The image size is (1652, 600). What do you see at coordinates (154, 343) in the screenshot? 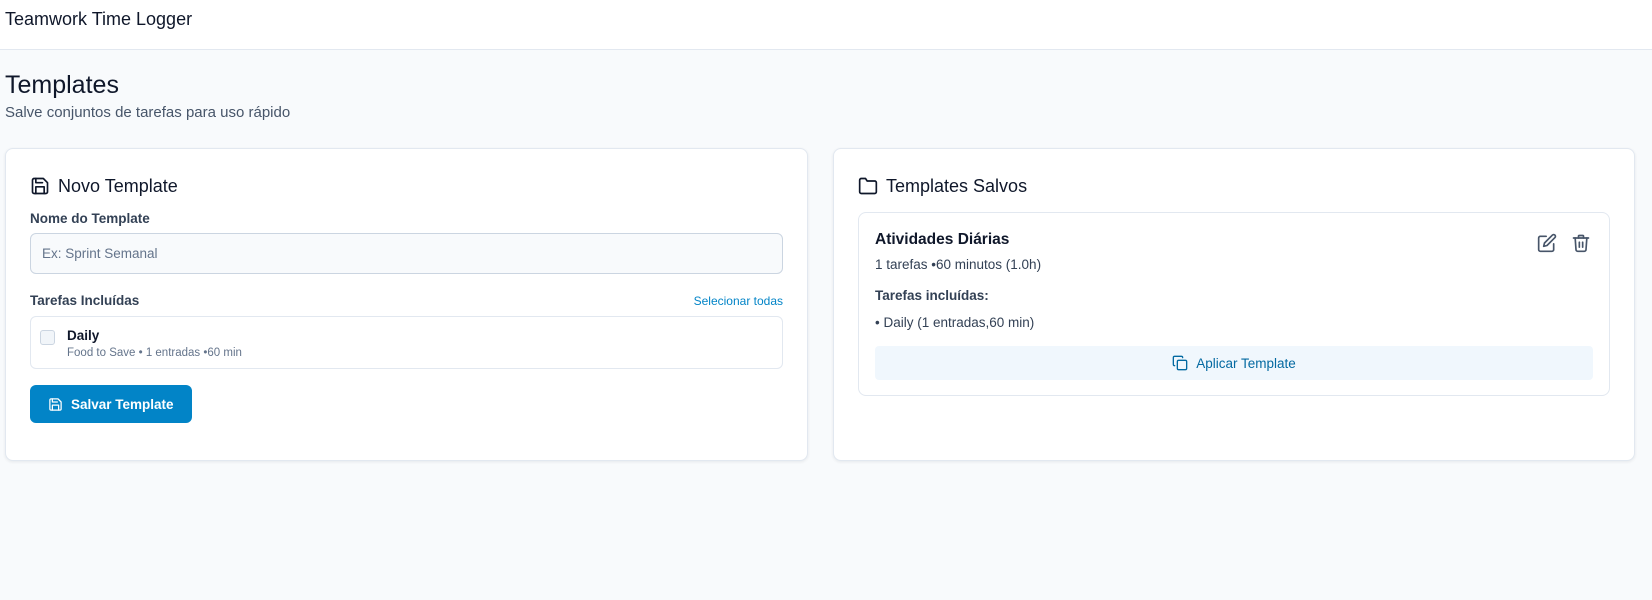
I see `task-info: Daily Food to Save • 1 entradas •60 min` at bounding box center [154, 343].